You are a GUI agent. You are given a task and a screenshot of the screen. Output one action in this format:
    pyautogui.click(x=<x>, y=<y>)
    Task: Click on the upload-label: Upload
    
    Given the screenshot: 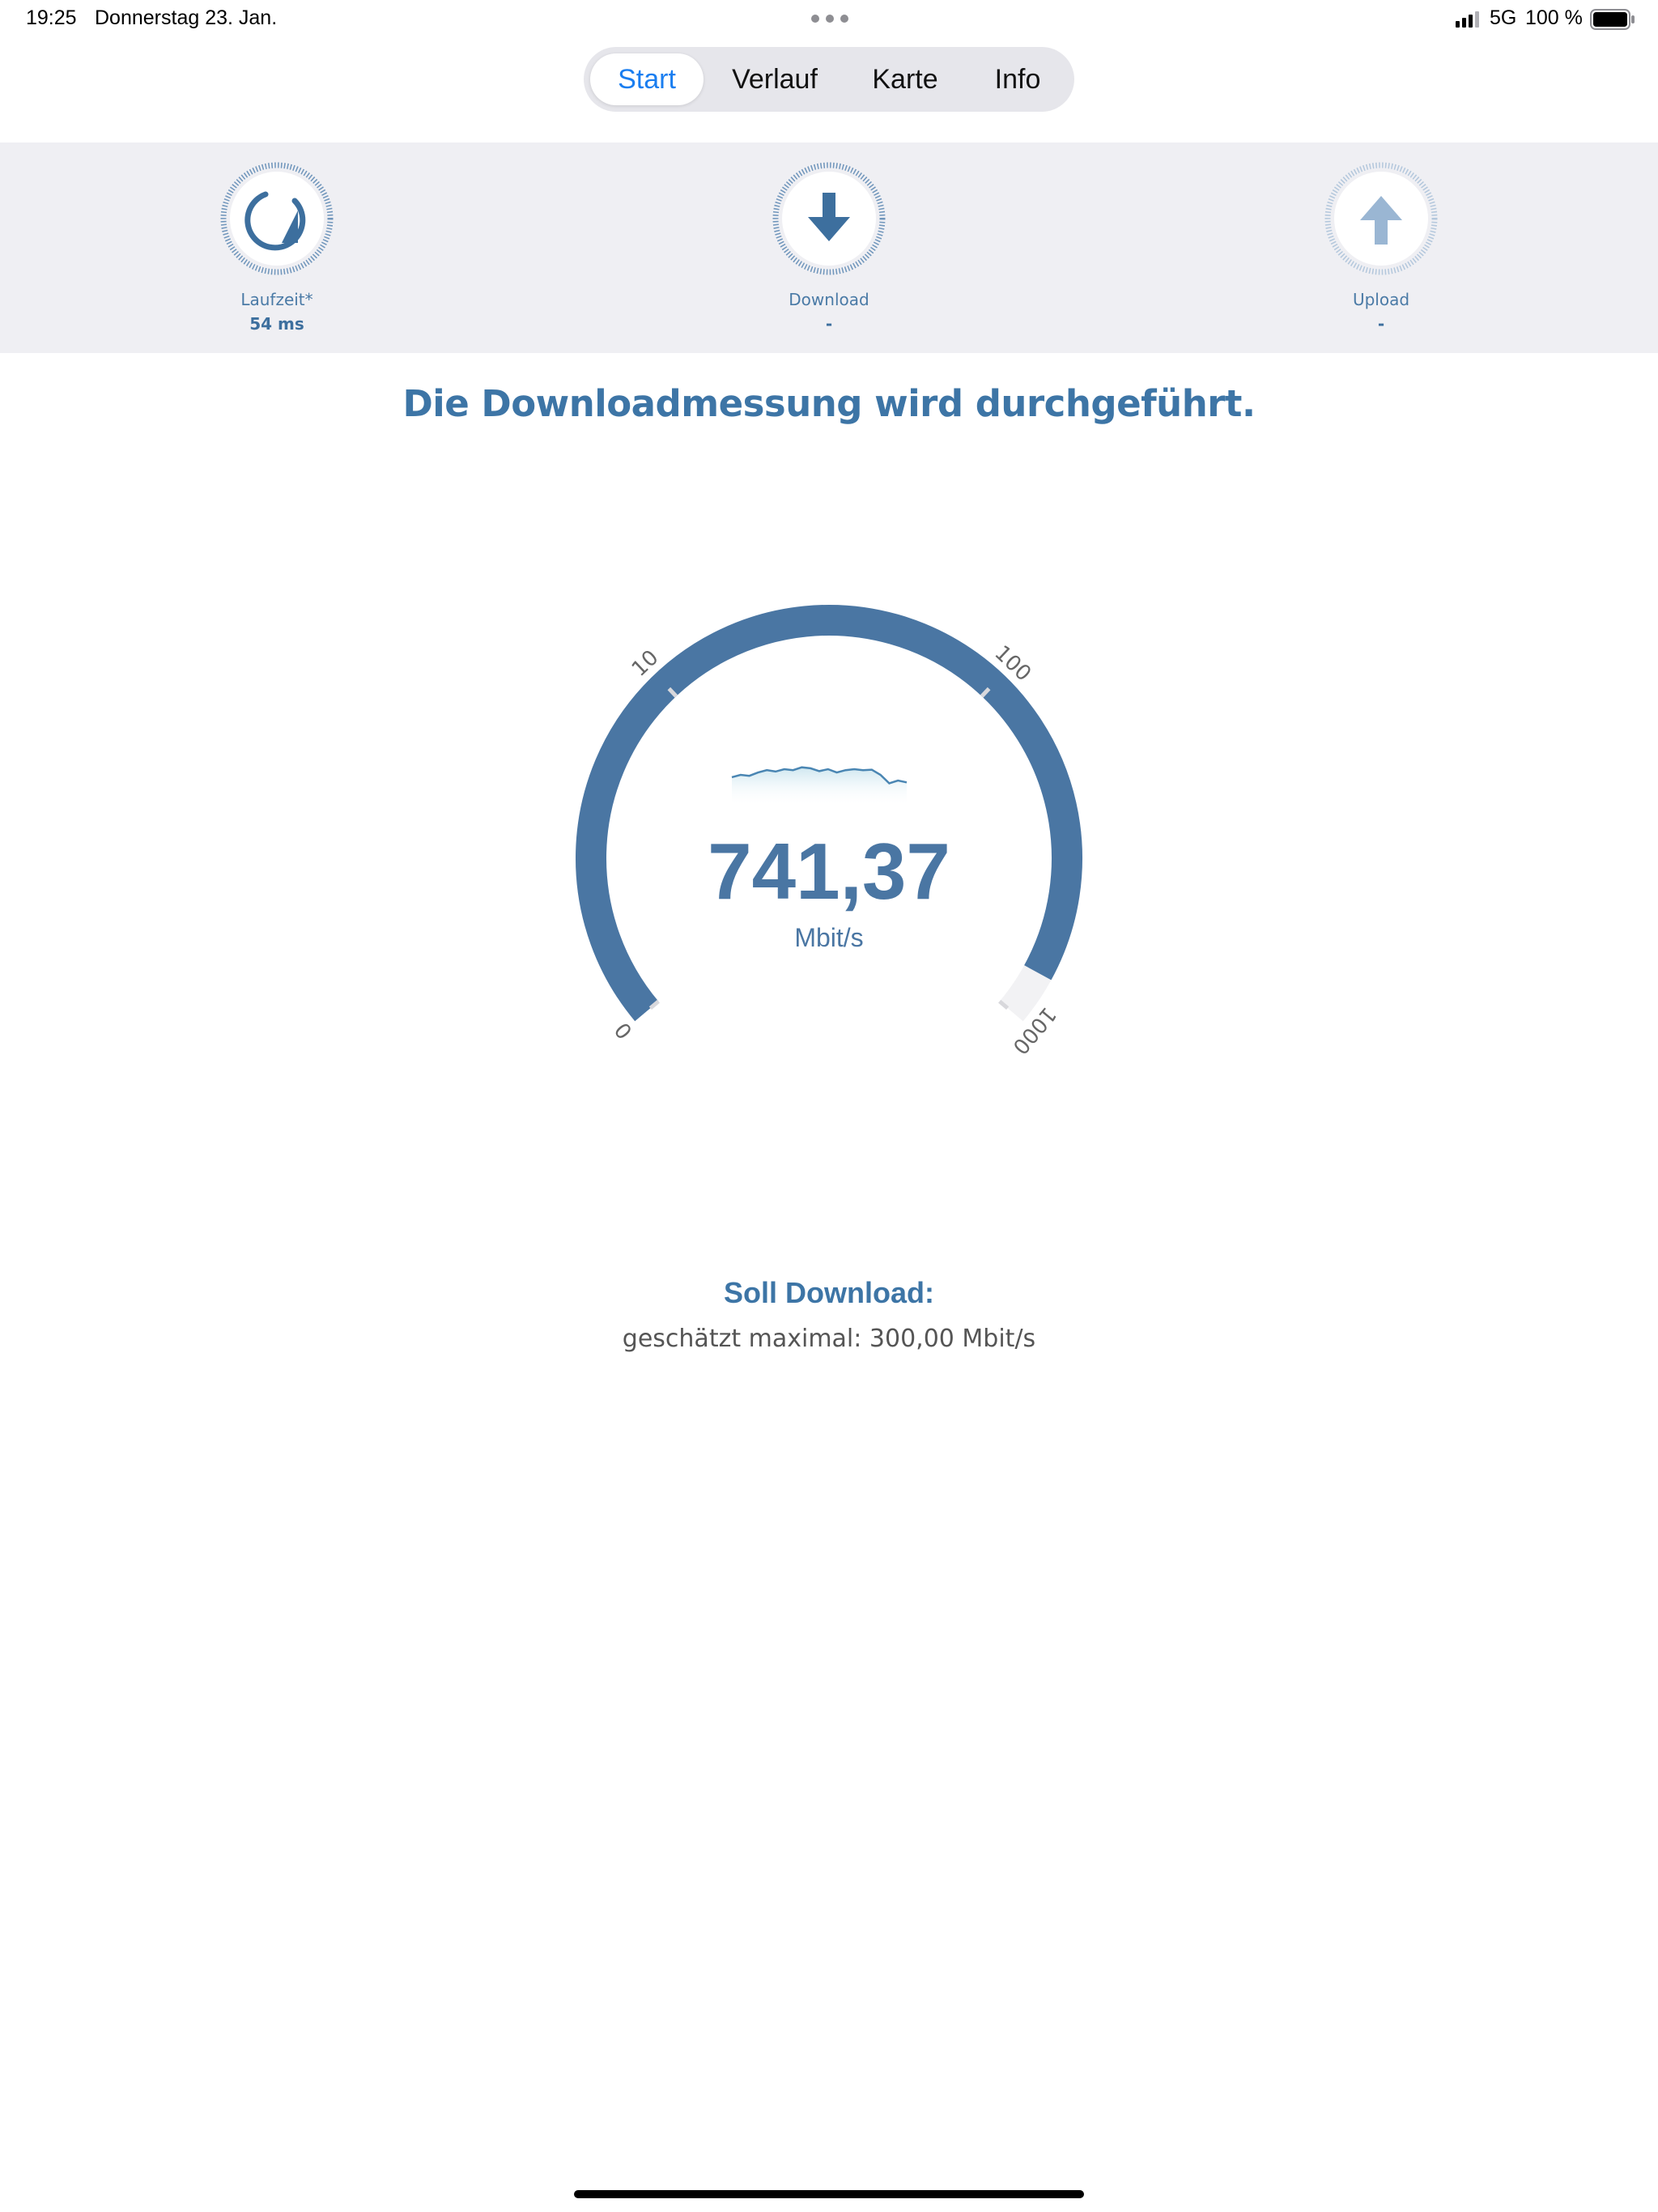 What is the action you would take?
    pyautogui.click(x=1381, y=299)
    